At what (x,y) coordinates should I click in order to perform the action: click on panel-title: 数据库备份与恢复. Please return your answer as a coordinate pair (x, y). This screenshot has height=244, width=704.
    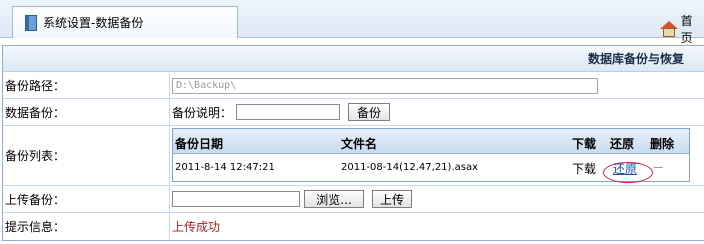
    Looking at the image, I should click on (635, 59).